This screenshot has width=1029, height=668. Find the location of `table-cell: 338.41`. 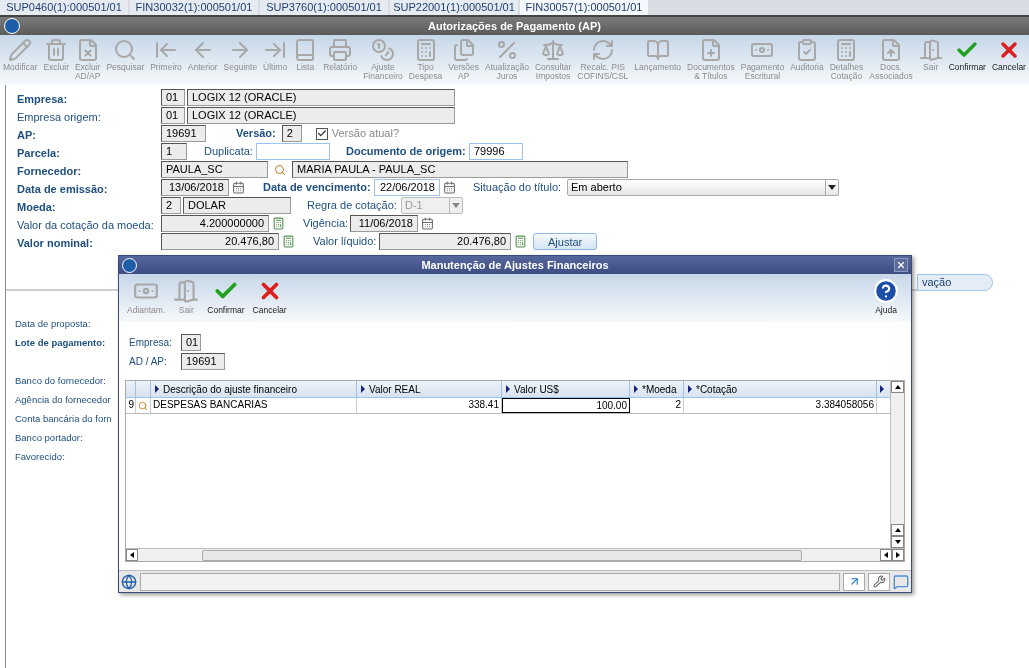

table-cell: 338.41 is located at coordinates (429, 405).